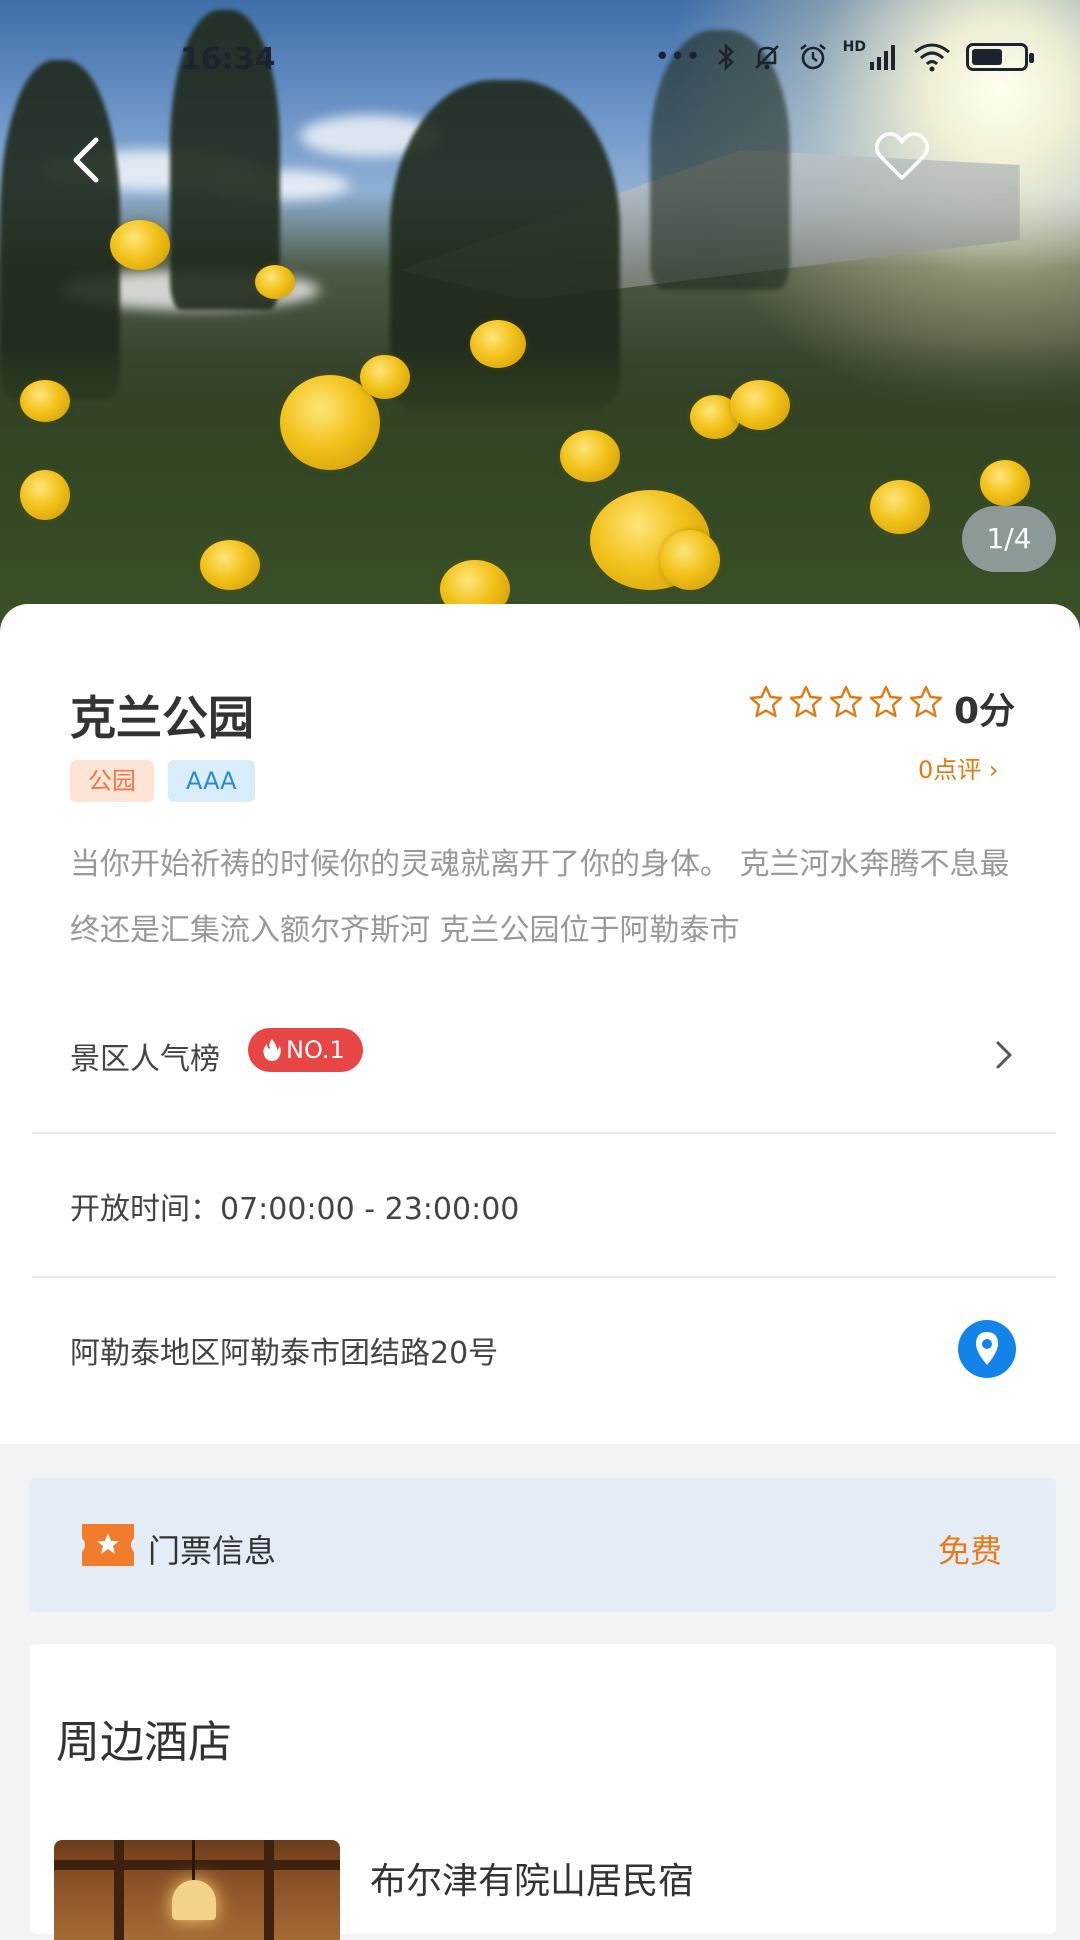 The width and height of the screenshot is (1080, 1940). What do you see at coordinates (532, 1881) in the screenshot?
I see `hotel-name: 布尔津有院山居民宿` at bounding box center [532, 1881].